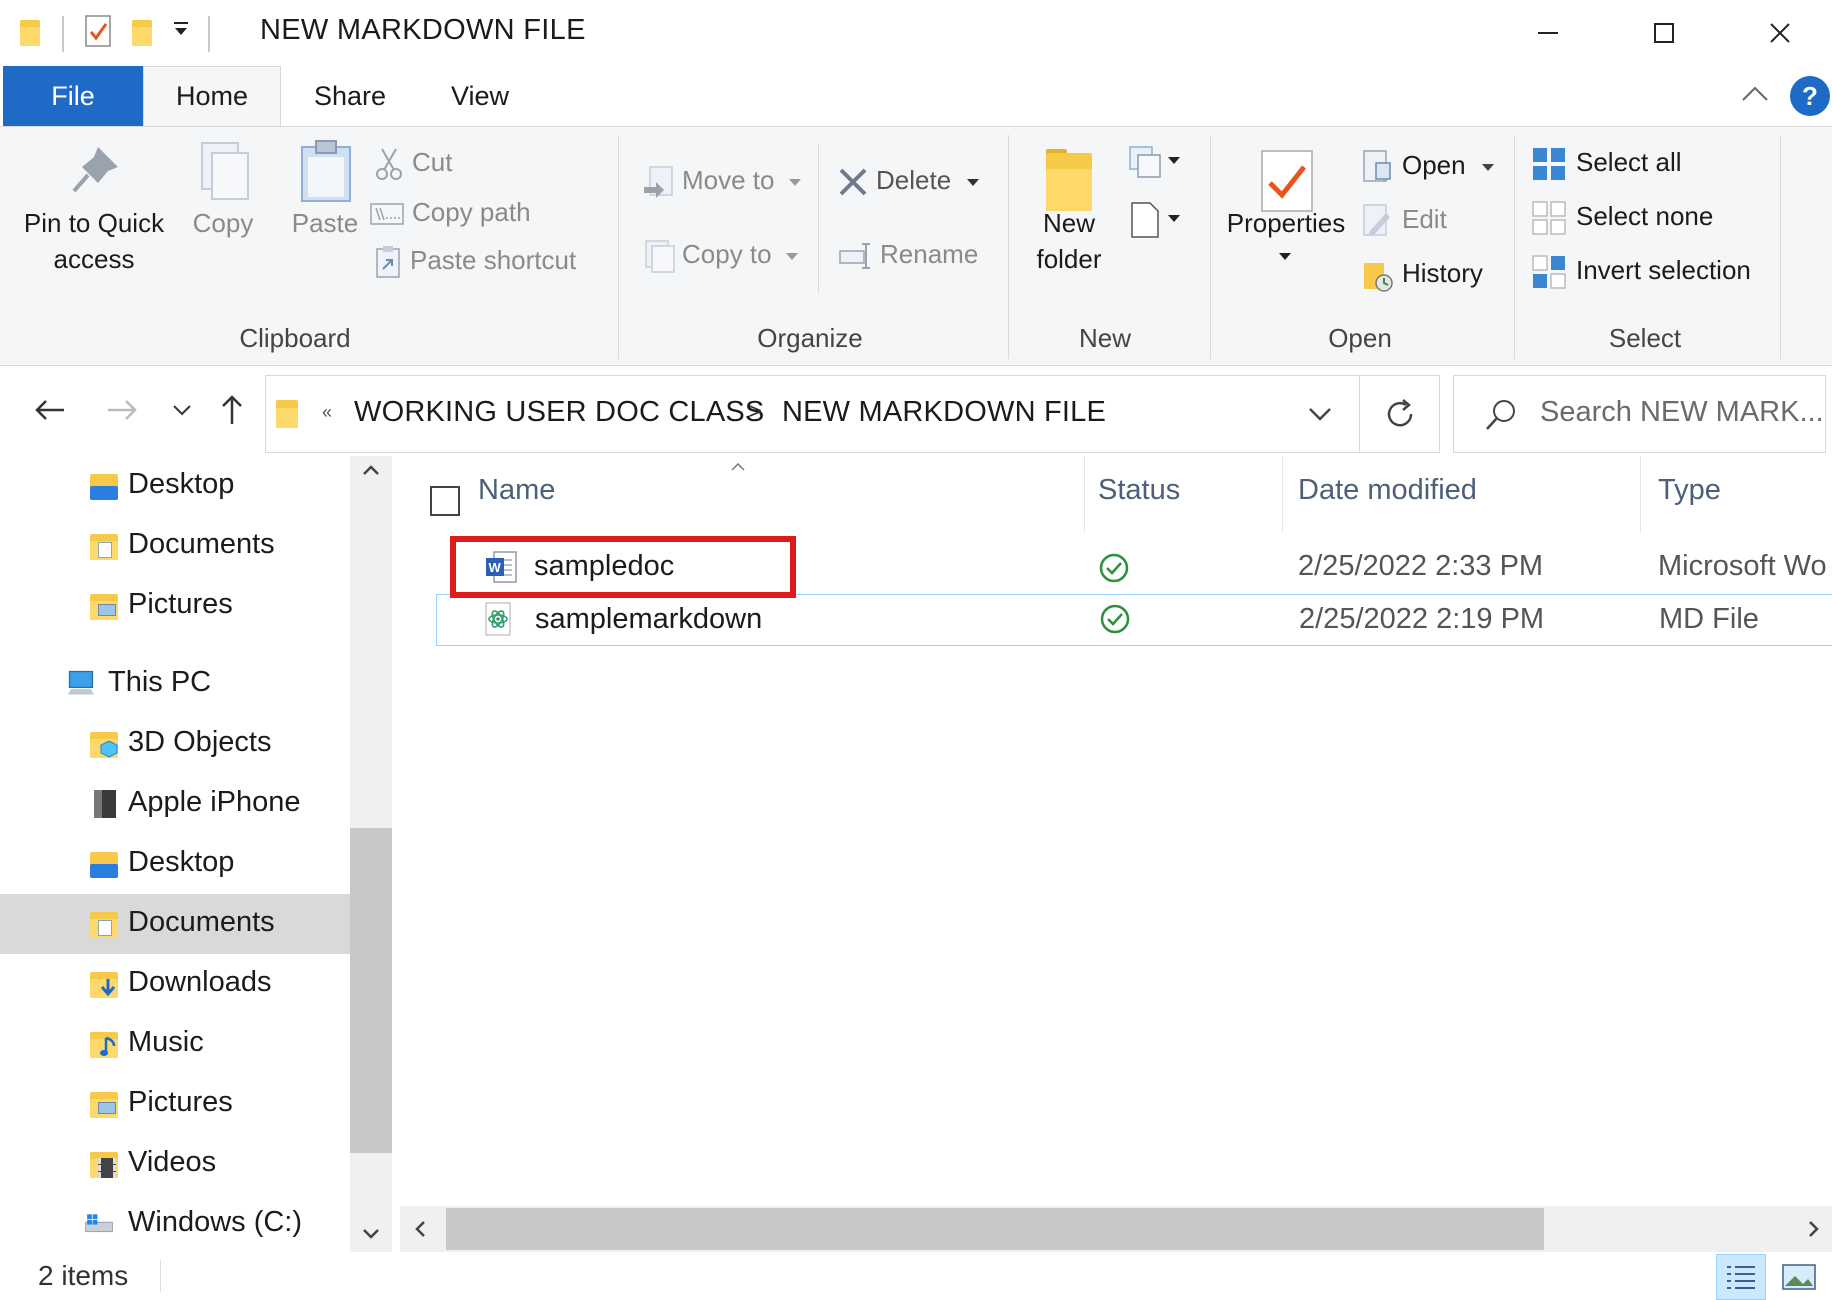 This screenshot has width=1832, height=1300. What do you see at coordinates (1069, 223) in the screenshot?
I see `new-folder-button: New folder` at bounding box center [1069, 223].